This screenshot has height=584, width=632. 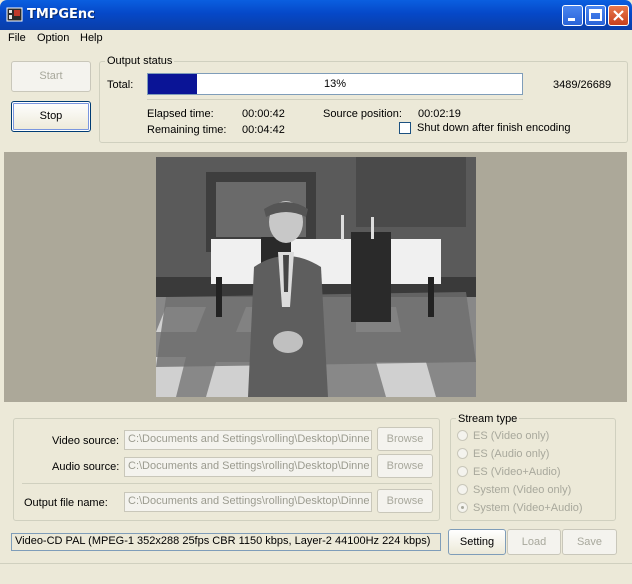 I want to click on window-title: TMPGEnc, so click(x=61, y=14).